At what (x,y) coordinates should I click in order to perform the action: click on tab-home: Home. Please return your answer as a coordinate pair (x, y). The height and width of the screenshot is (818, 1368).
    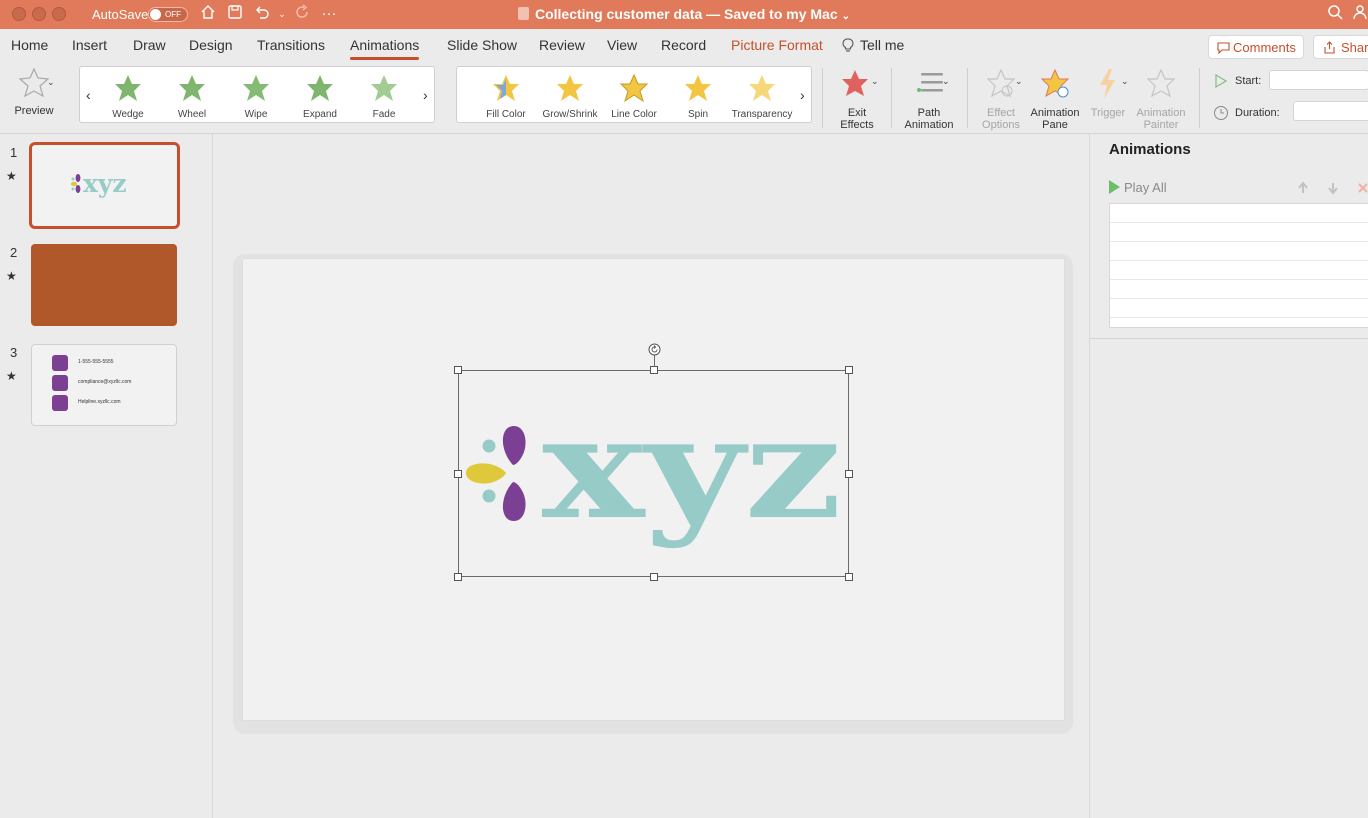
    Looking at the image, I should click on (29, 45).